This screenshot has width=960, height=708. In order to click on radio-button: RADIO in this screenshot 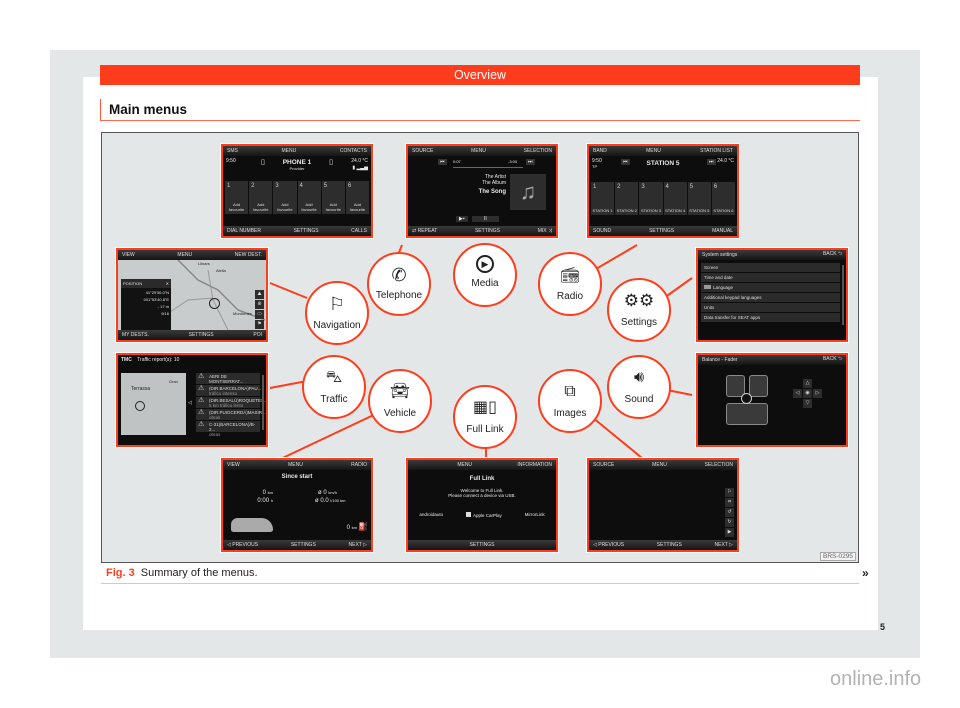, I will do `click(359, 465)`.